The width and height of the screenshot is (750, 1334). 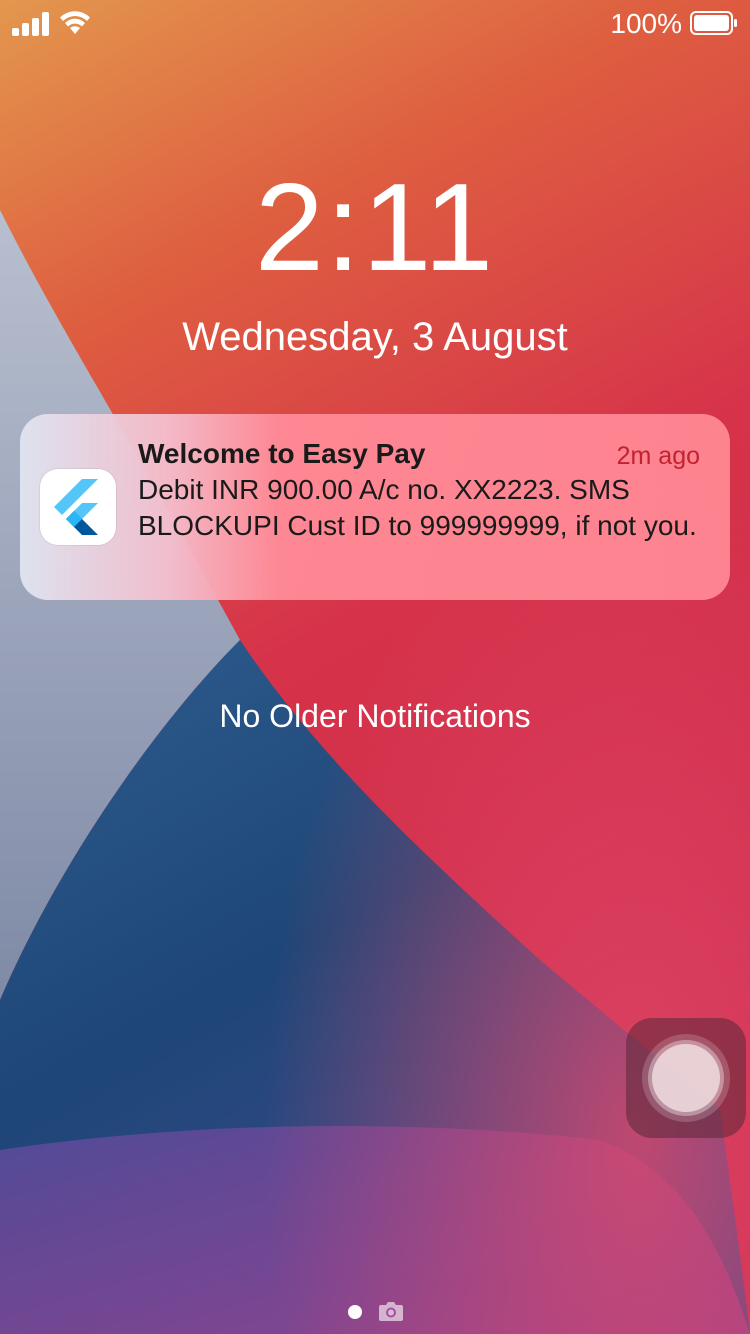 I want to click on no-older-notifications-label: No Older Notifications, so click(x=375, y=716).